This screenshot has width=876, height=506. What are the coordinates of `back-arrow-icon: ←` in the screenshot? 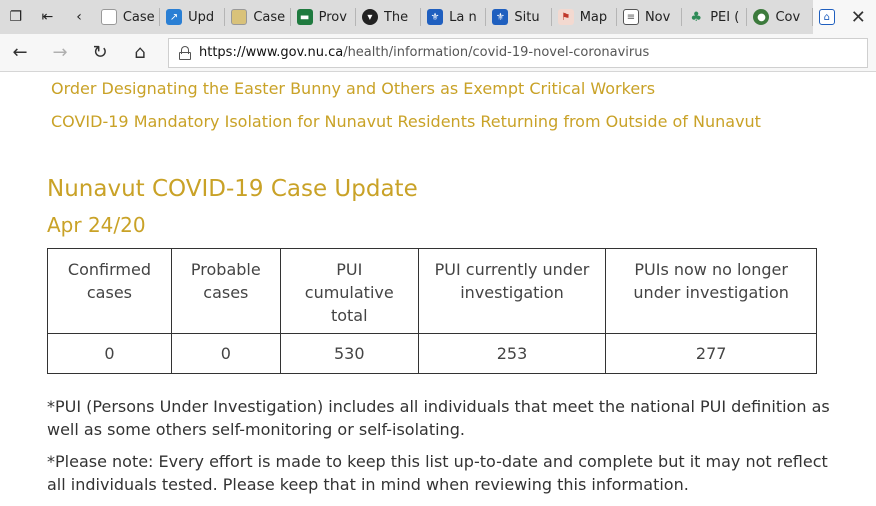 It's located at (20, 53).